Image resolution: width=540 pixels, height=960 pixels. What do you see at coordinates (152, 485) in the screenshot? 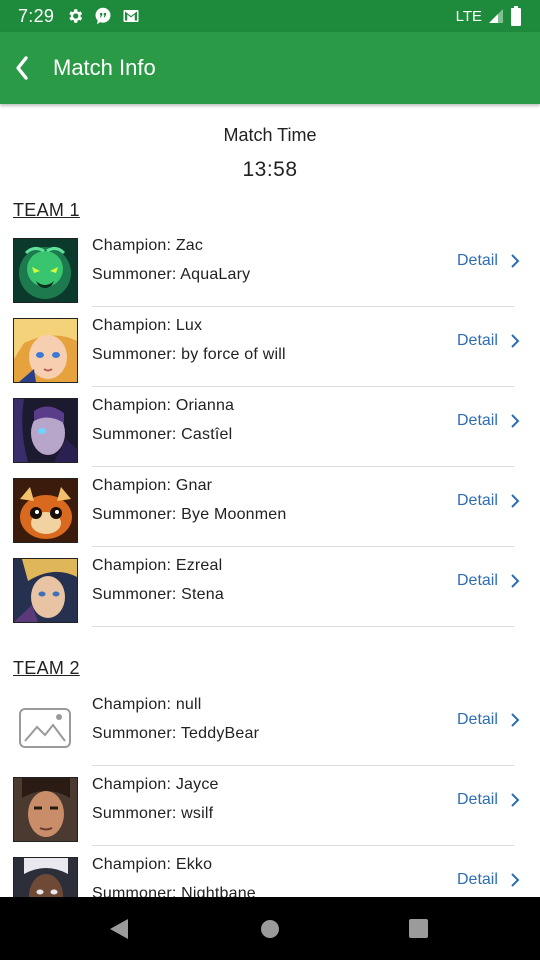
I see `champion-name: Champion: Gnar` at bounding box center [152, 485].